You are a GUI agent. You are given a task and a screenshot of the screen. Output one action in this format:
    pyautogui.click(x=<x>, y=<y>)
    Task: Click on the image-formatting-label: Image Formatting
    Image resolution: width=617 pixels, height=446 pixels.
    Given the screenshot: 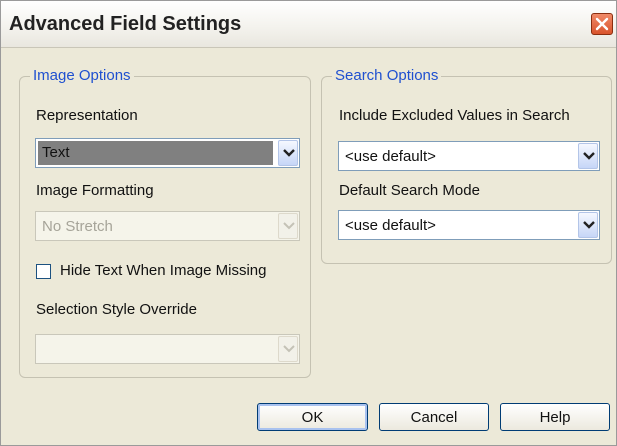 What is the action you would take?
    pyautogui.click(x=95, y=190)
    